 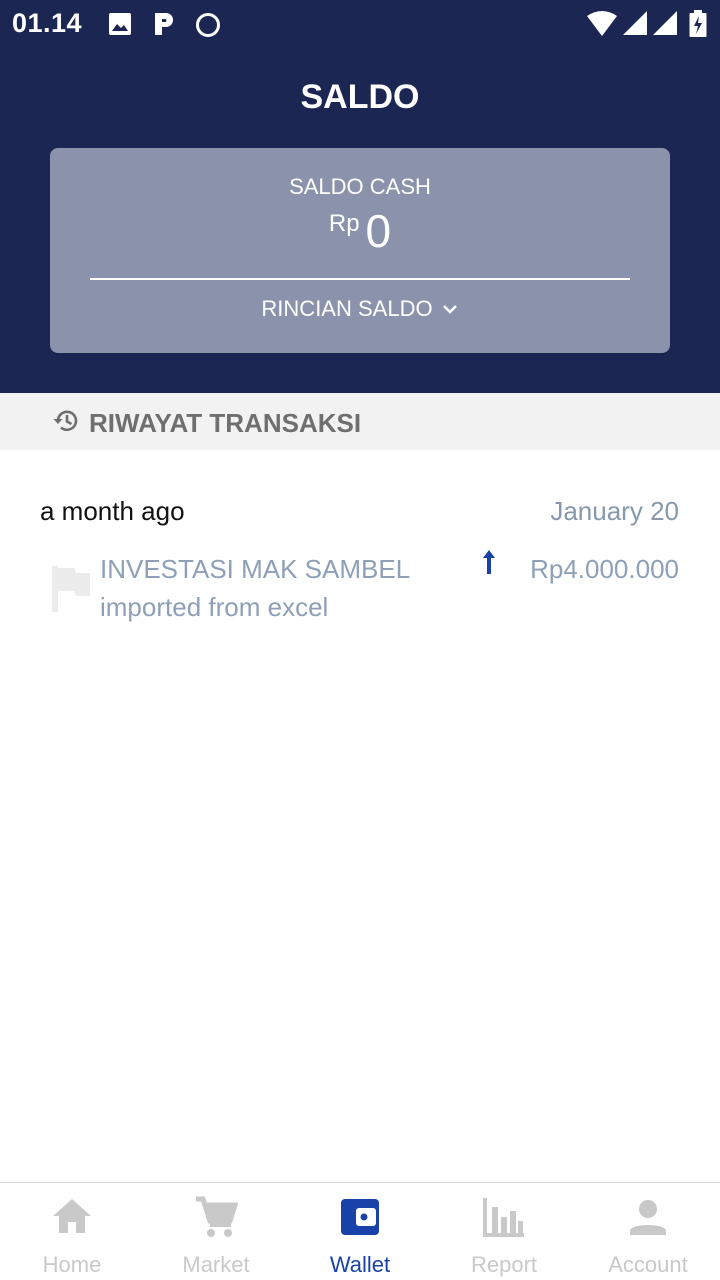 I want to click on rincian-saldo-button: RINCIAN SALDO, so click(x=360, y=309).